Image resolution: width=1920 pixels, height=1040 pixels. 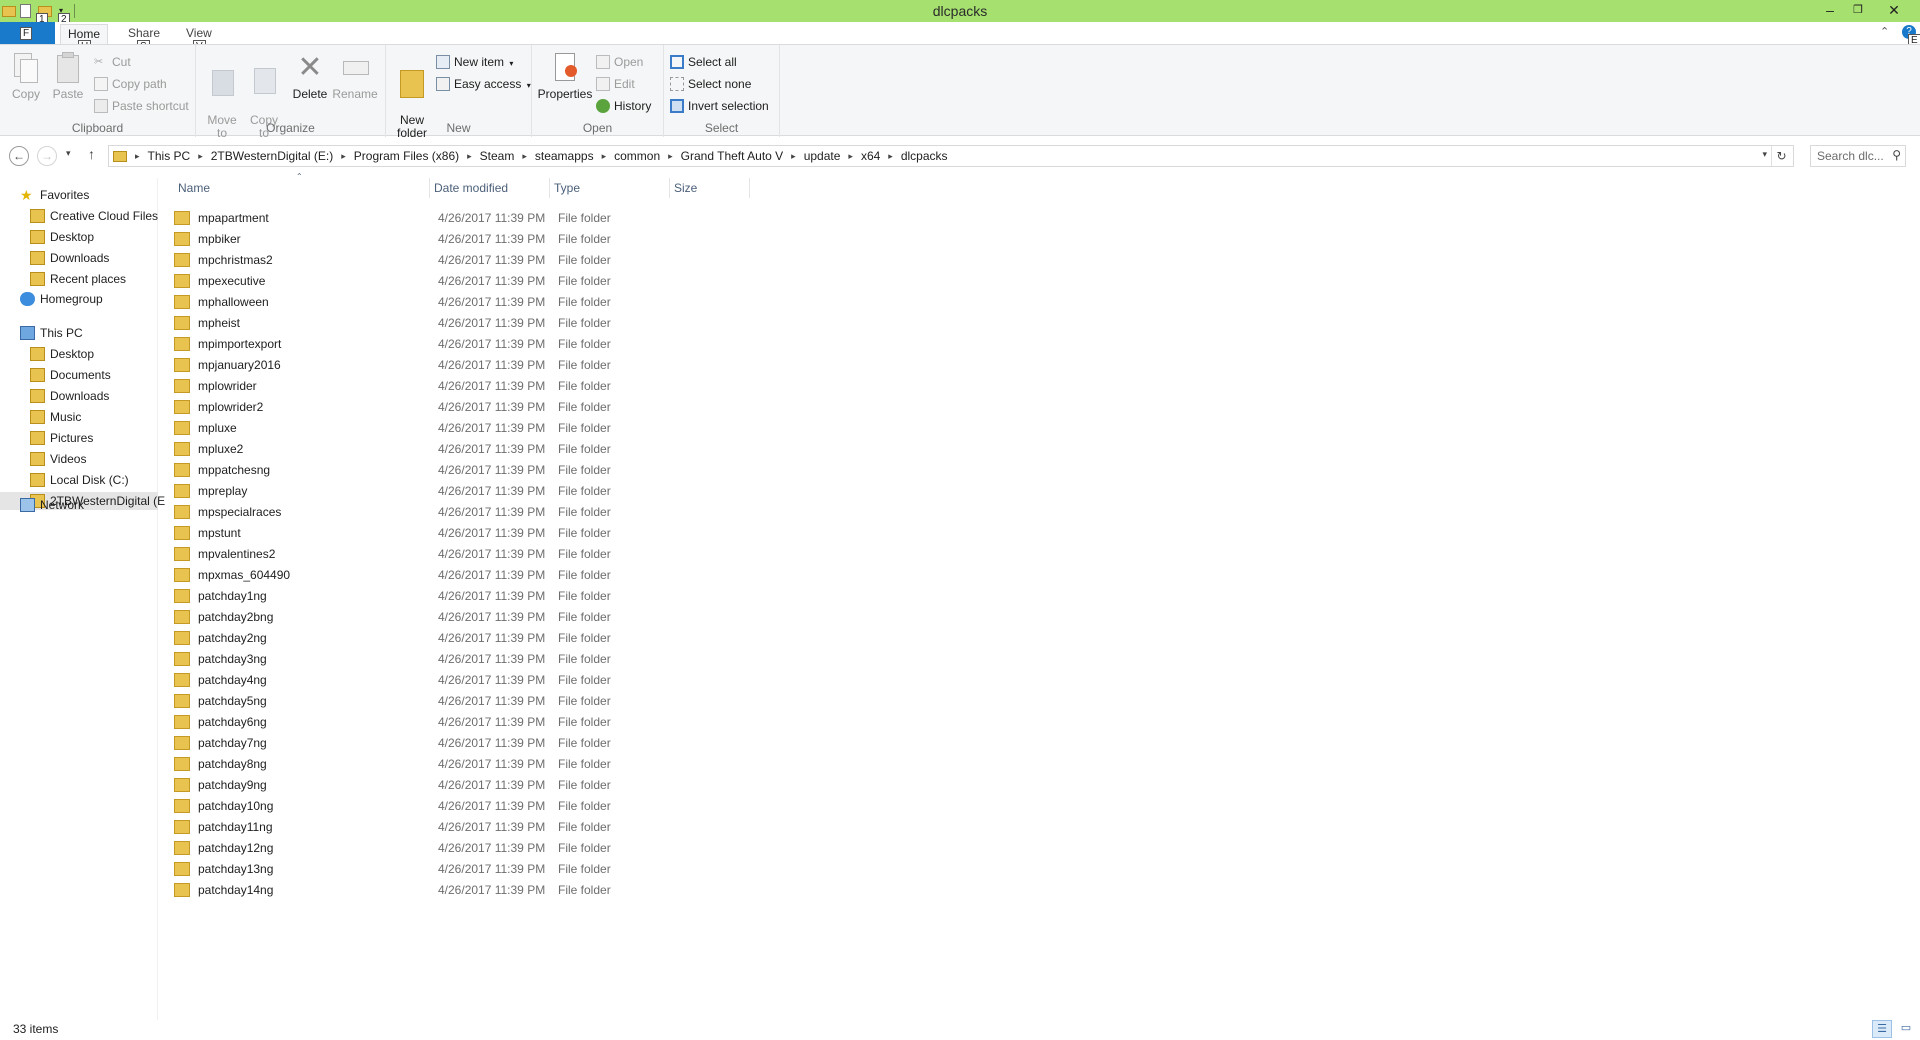 I want to click on file-row: patchday9ng 4/26/2017 11:39 PM File folder, so click(x=624, y=785).